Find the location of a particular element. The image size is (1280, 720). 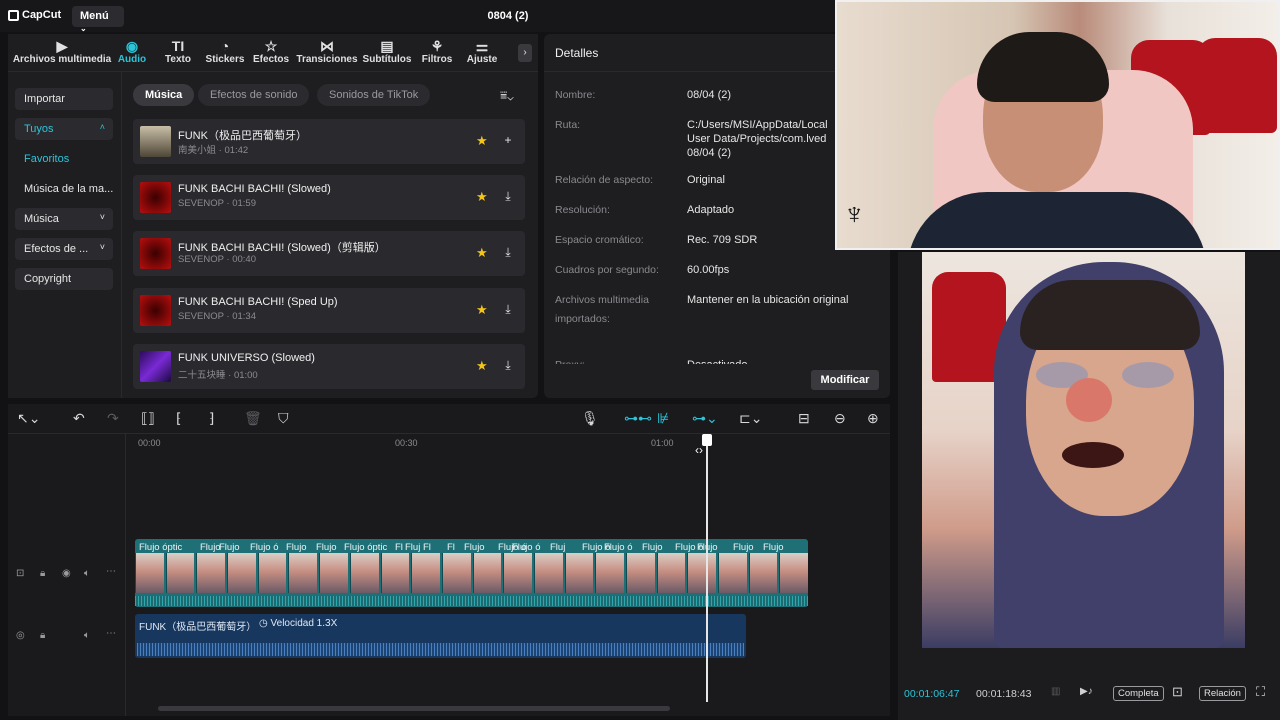

tab-effects: ☆ Efectos is located at coordinates (271, 51).